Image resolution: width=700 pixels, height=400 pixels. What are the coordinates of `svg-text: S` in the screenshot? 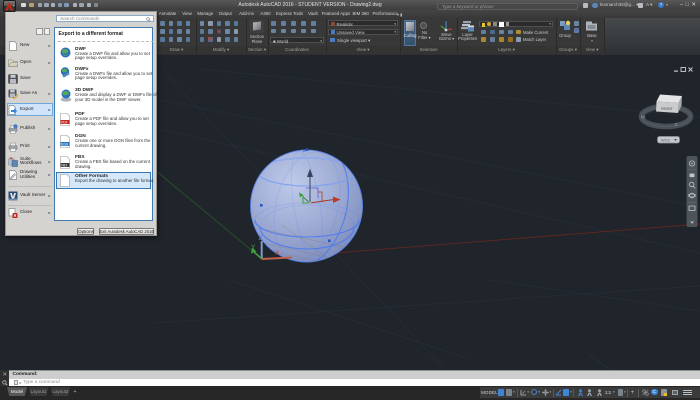 It's located at (676, 124).